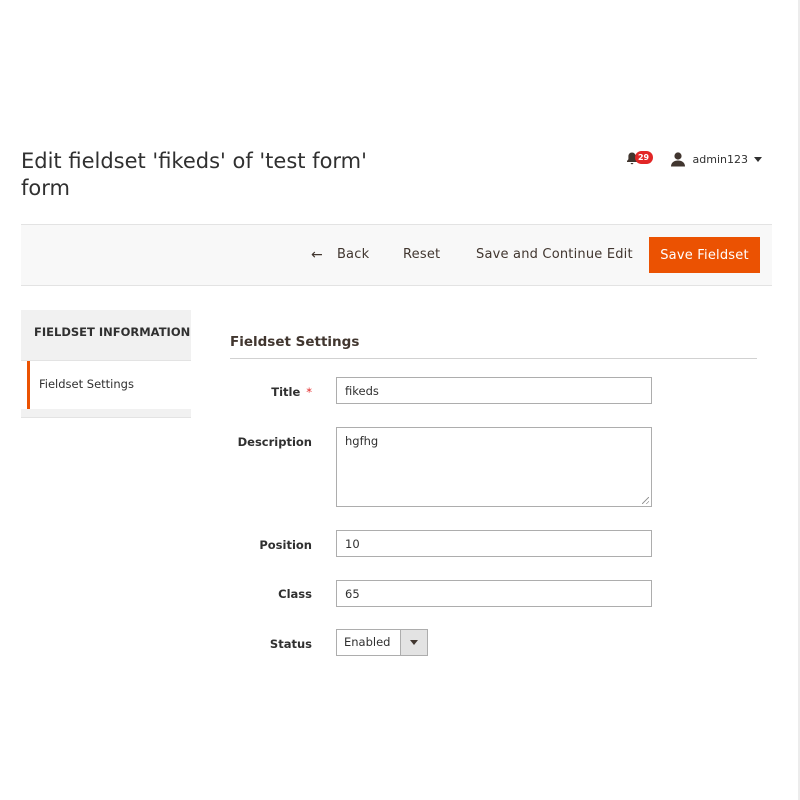 The width and height of the screenshot is (800, 800). What do you see at coordinates (106, 413) in the screenshot?
I see `sidebar-footer` at bounding box center [106, 413].